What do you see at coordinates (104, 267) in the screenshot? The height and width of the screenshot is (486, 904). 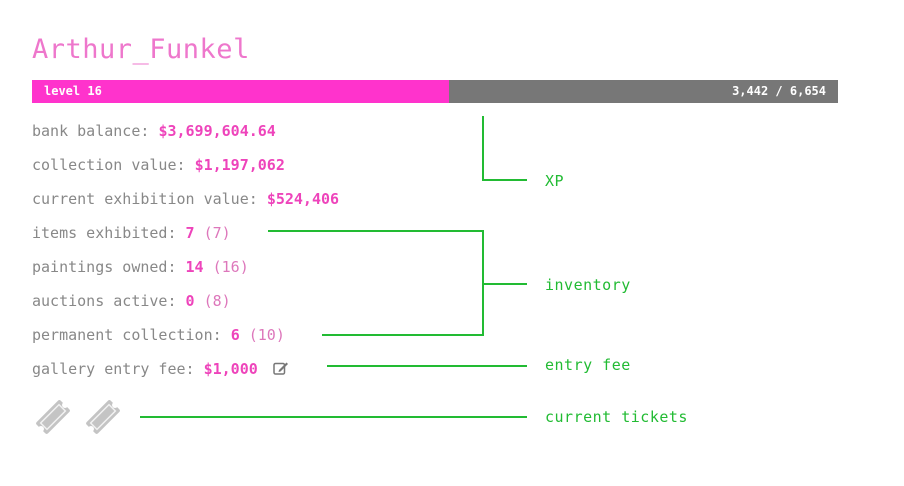 I see `stat-label: paintings owned:` at bounding box center [104, 267].